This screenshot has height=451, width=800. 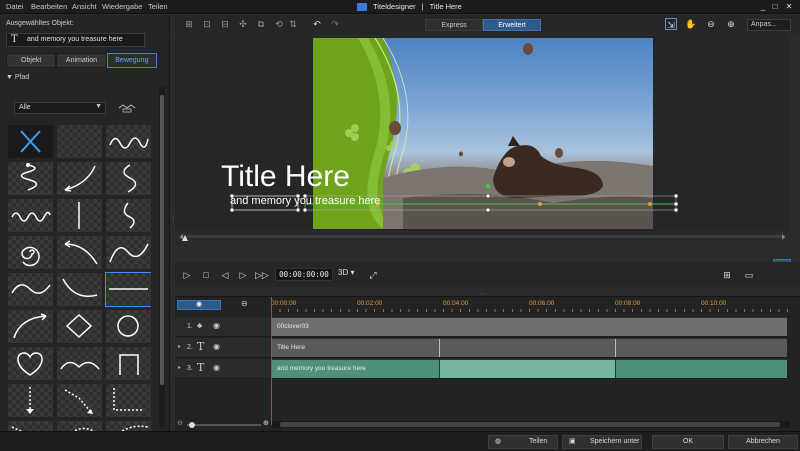 I want to click on selected-object-field: T and memory you treasure here, so click(x=75, y=40).